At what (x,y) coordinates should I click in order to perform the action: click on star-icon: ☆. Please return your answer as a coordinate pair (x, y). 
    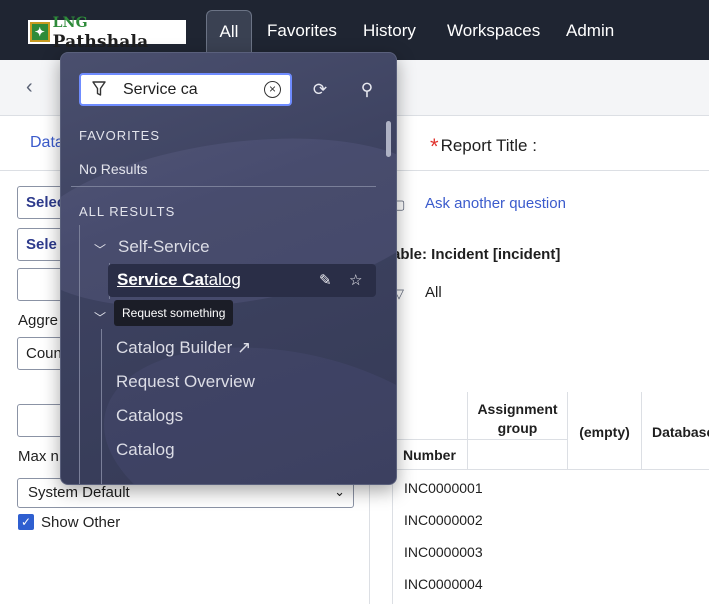
    Looking at the image, I should click on (355, 280).